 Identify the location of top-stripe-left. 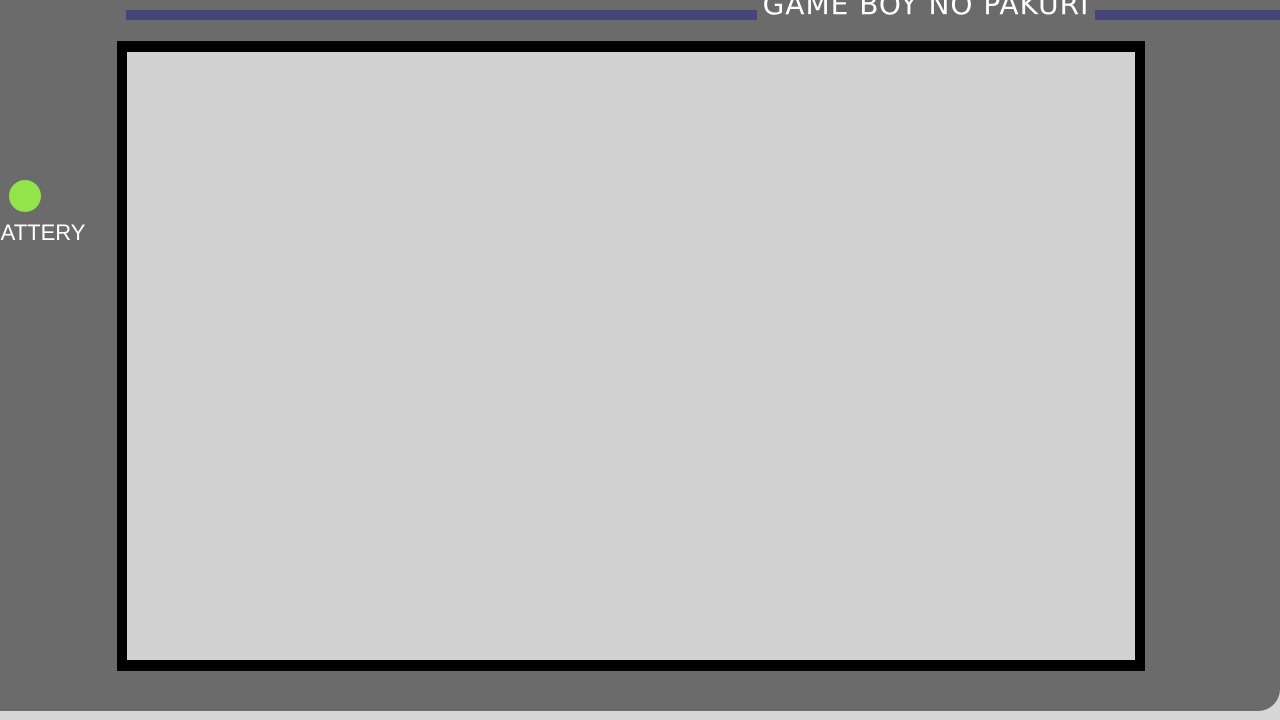
(441, 15).